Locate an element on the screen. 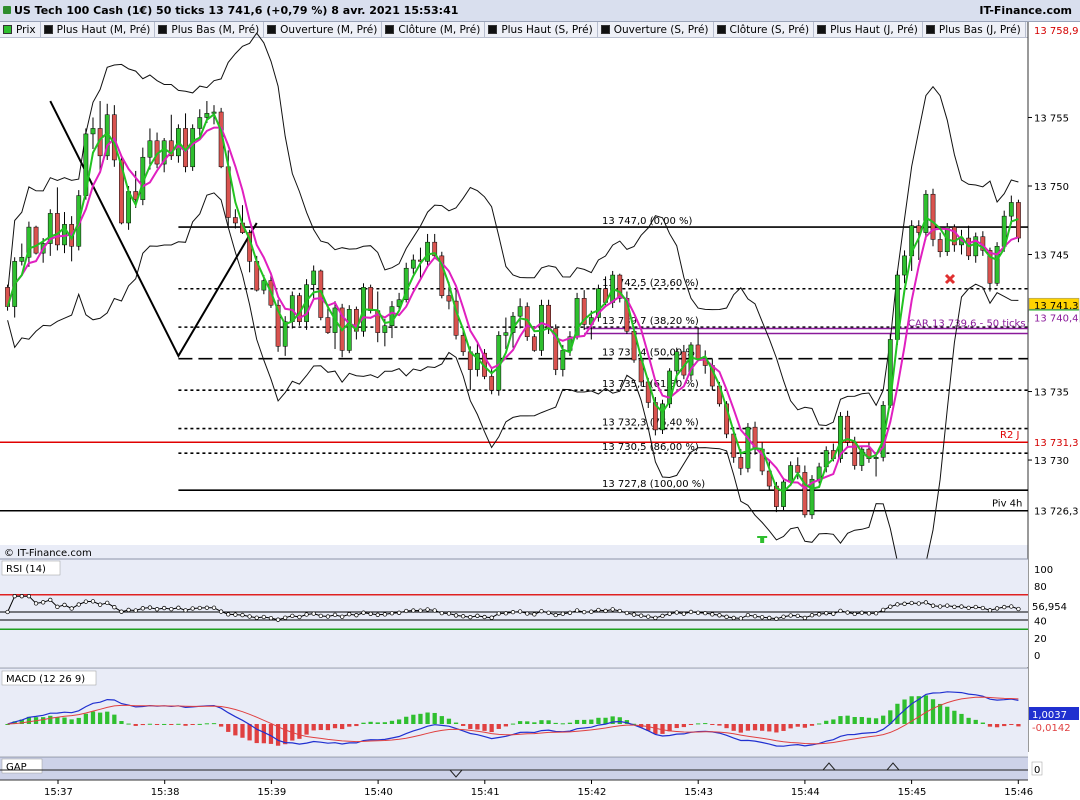 Image resolution: width=1080 pixels, height=800 pixels. rsi-value-label: 56,954 is located at coordinates (1049, 607).